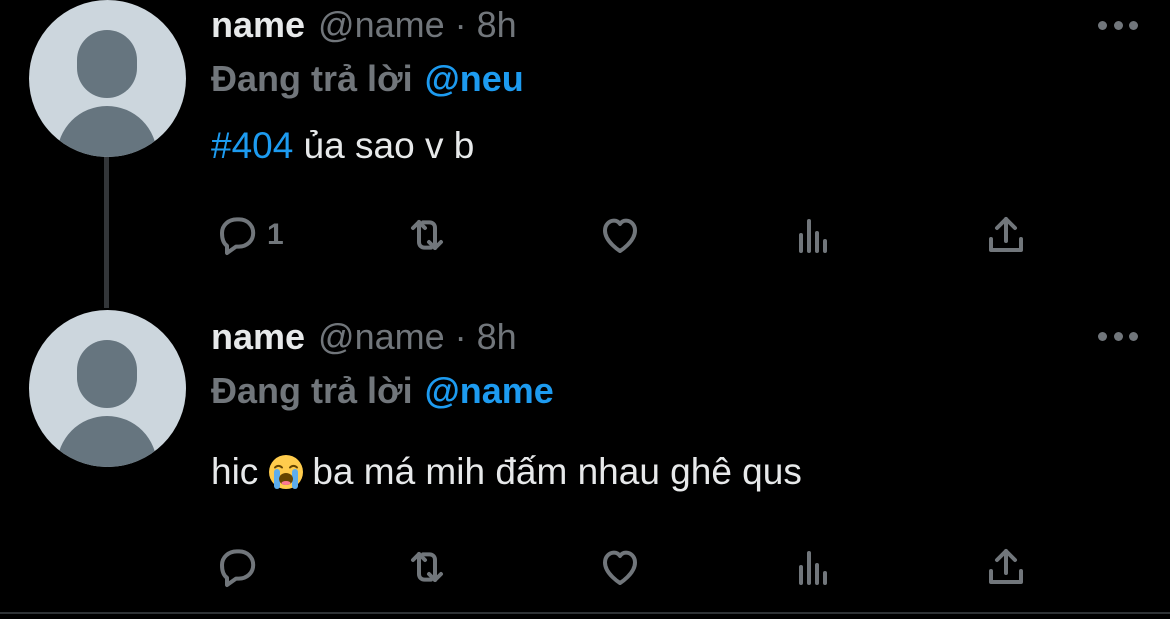 The image size is (1170, 619). What do you see at coordinates (252, 145) in the screenshot?
I see `hashtag-link: #404` at bounding box center [252, 145].